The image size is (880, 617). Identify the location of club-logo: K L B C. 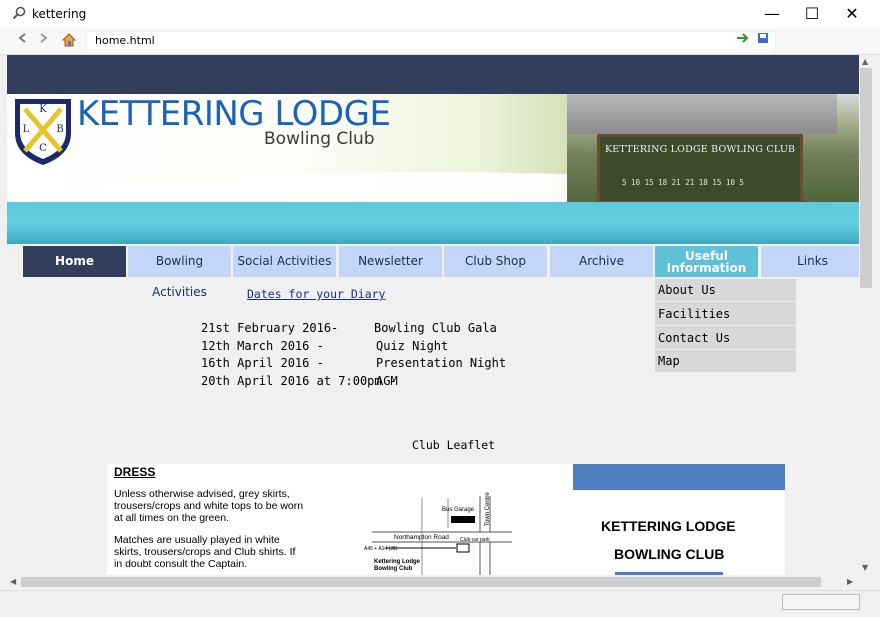
(43, 132).